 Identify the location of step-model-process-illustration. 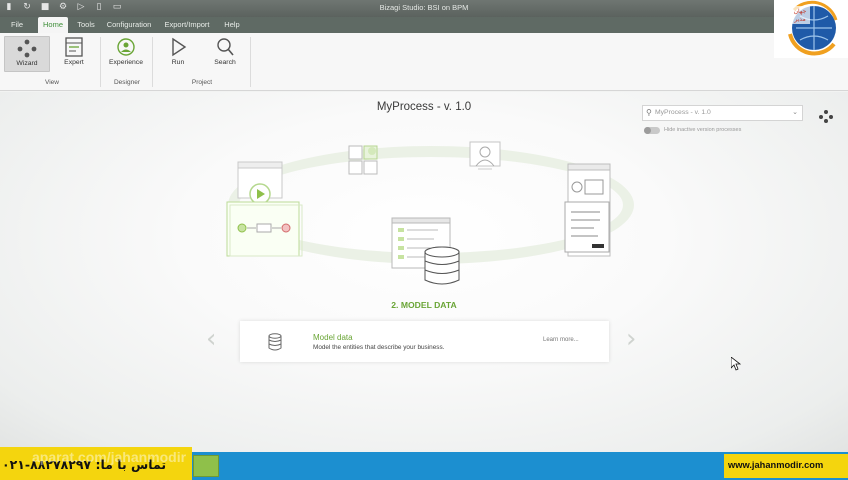
(264, 209).